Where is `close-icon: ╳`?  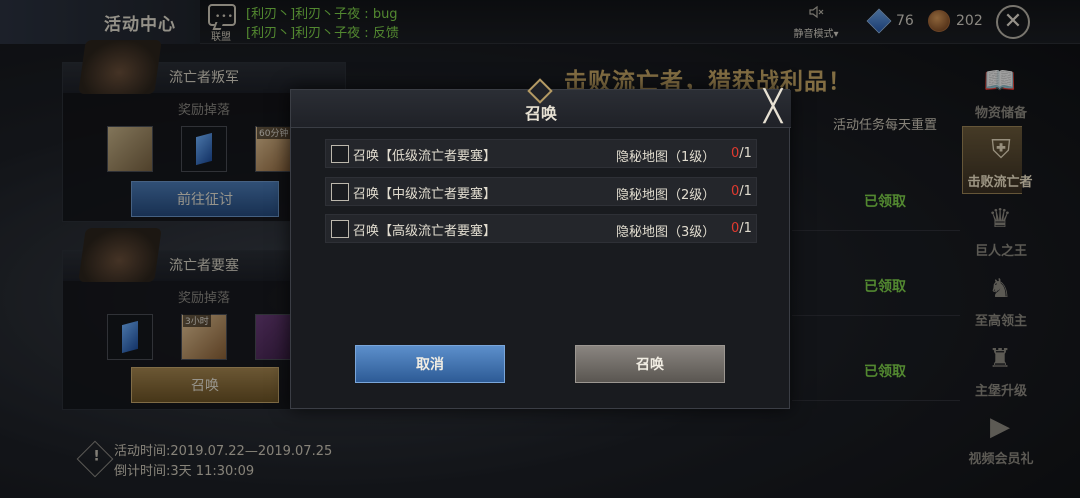 close-icon: ╳ is located at coordinates (773, 107).